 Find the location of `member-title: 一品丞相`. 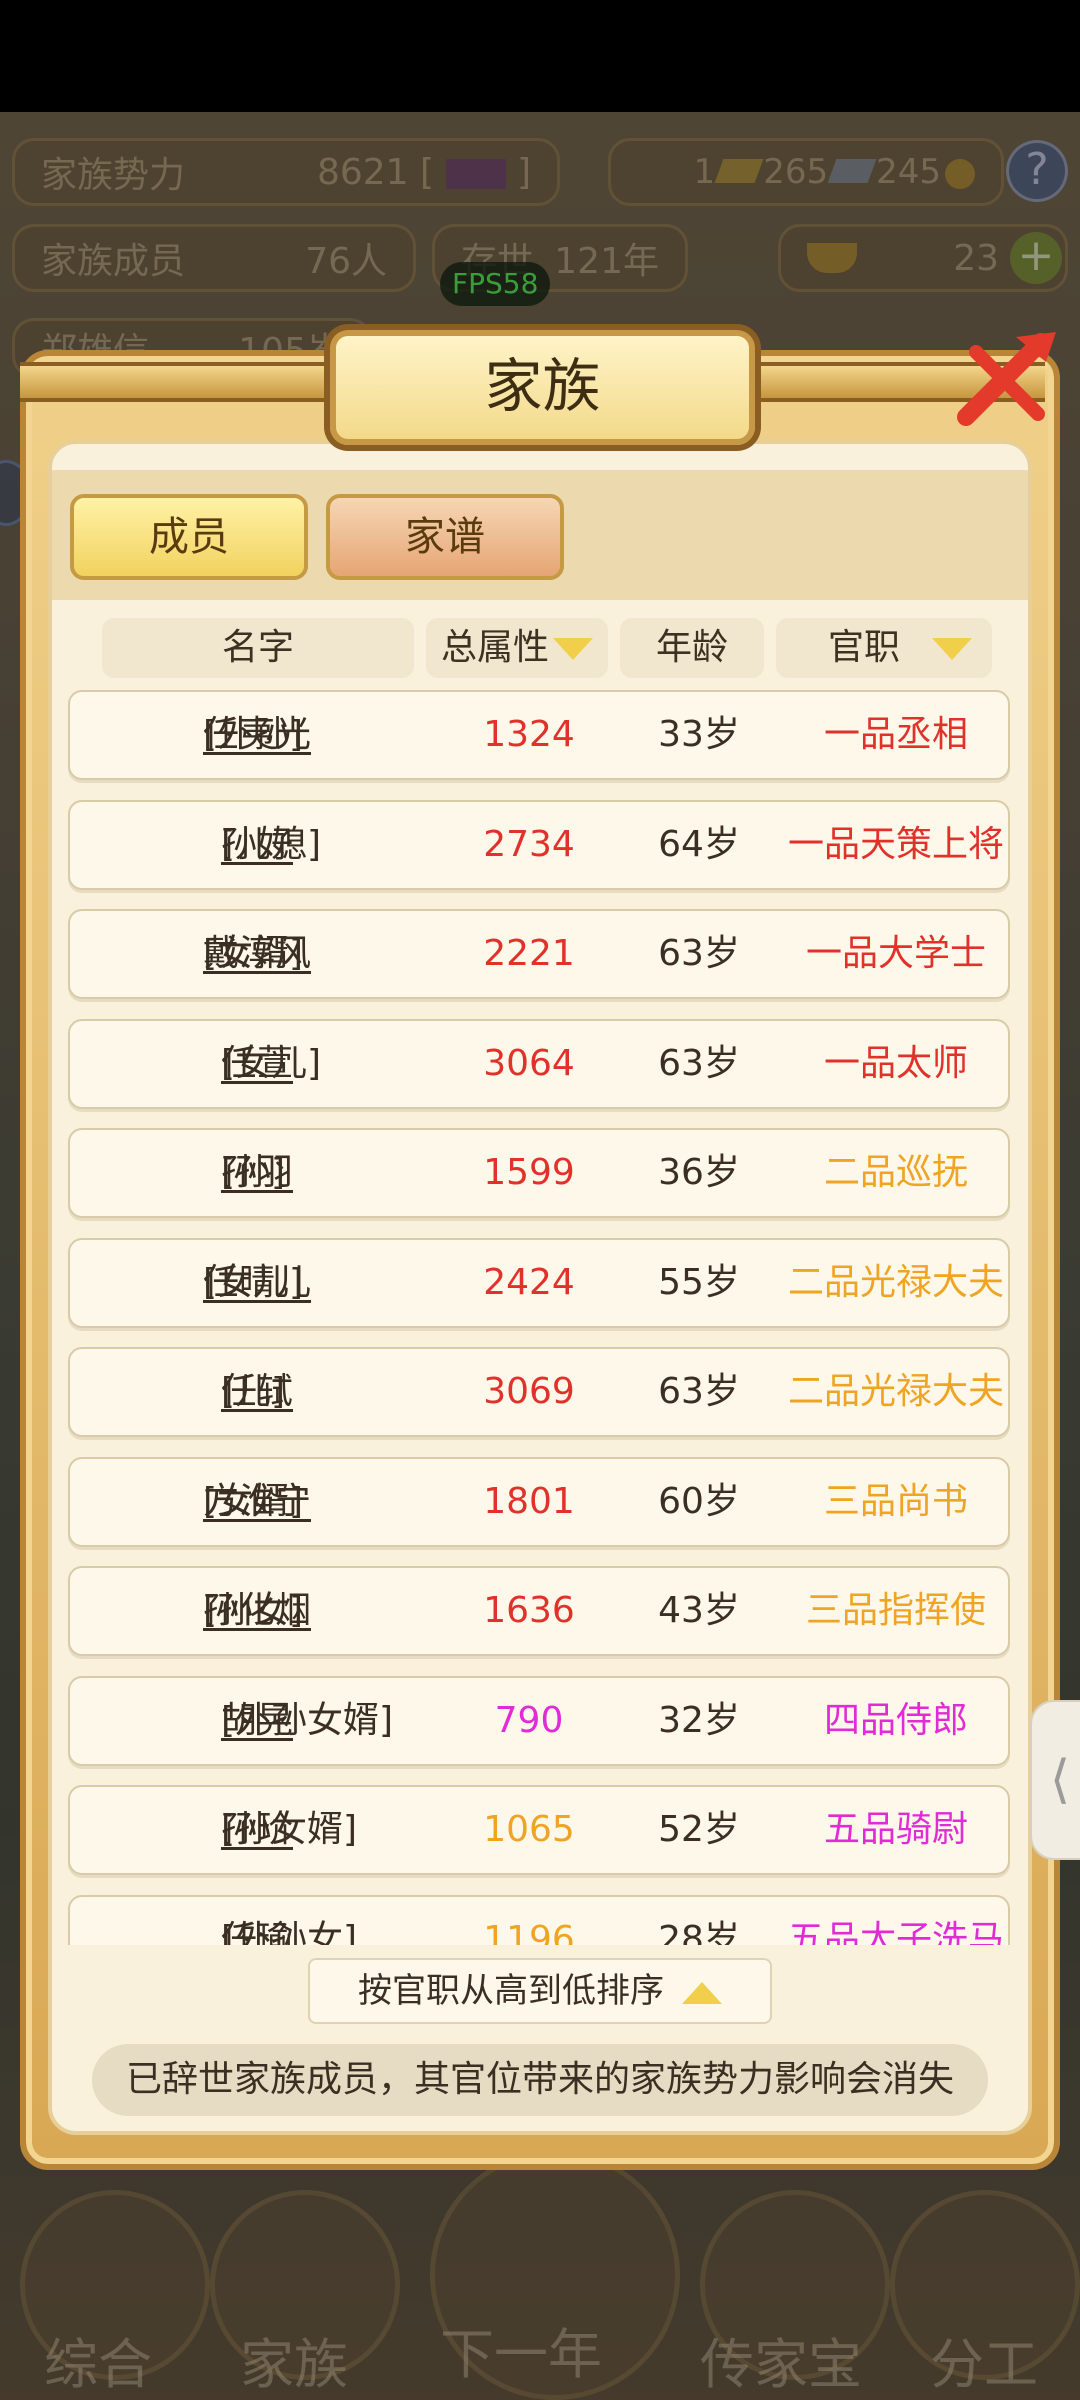

member-title: 一品丞相 is located at coordinates (895, 734).